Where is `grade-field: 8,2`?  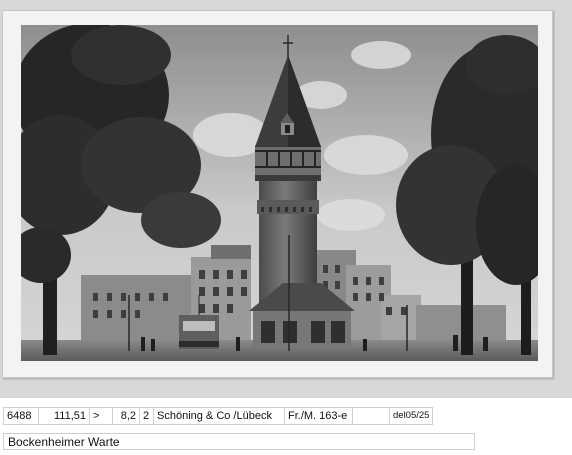
grade-field: 8,2 is located at coordinates (125, 416).